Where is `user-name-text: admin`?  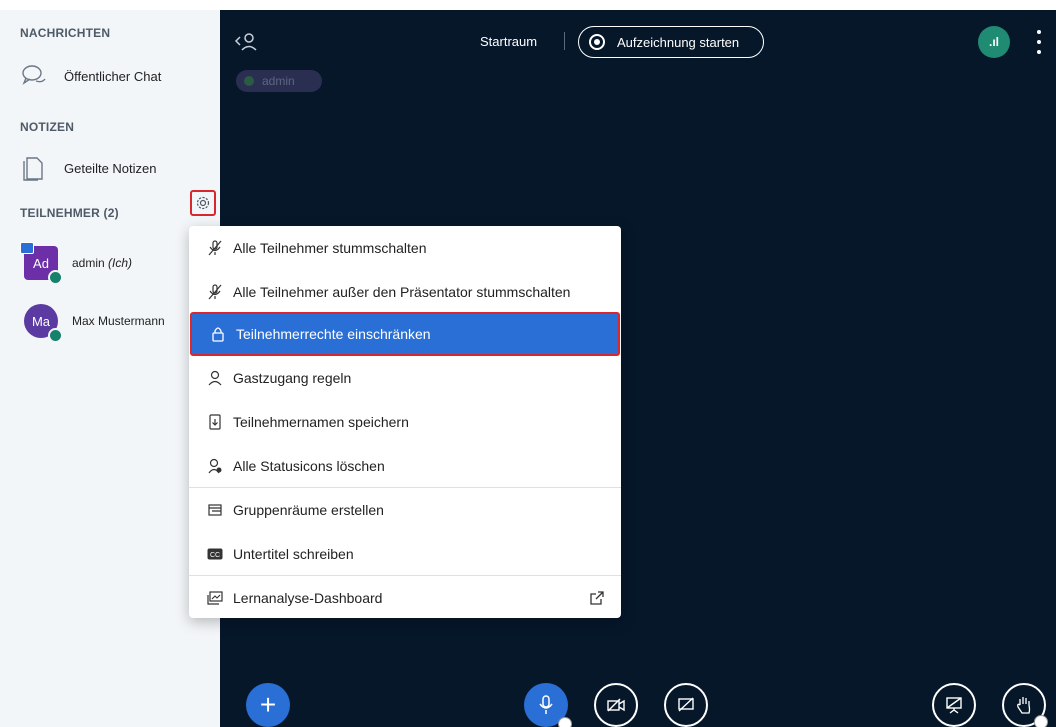 user-name-text: admin is located at coordinates (88, 263).